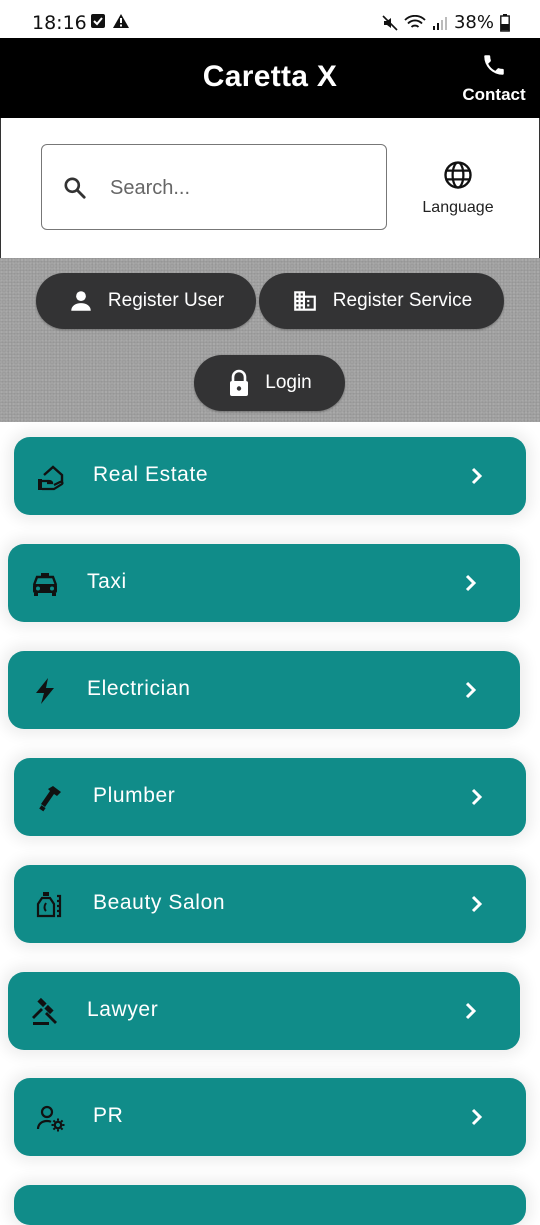 This screenshot has height=1225, width=540. What do you see at coordinates (110, 21) in the screenshot?
I see `status-notification-icons` at bounding box center [110, 21].